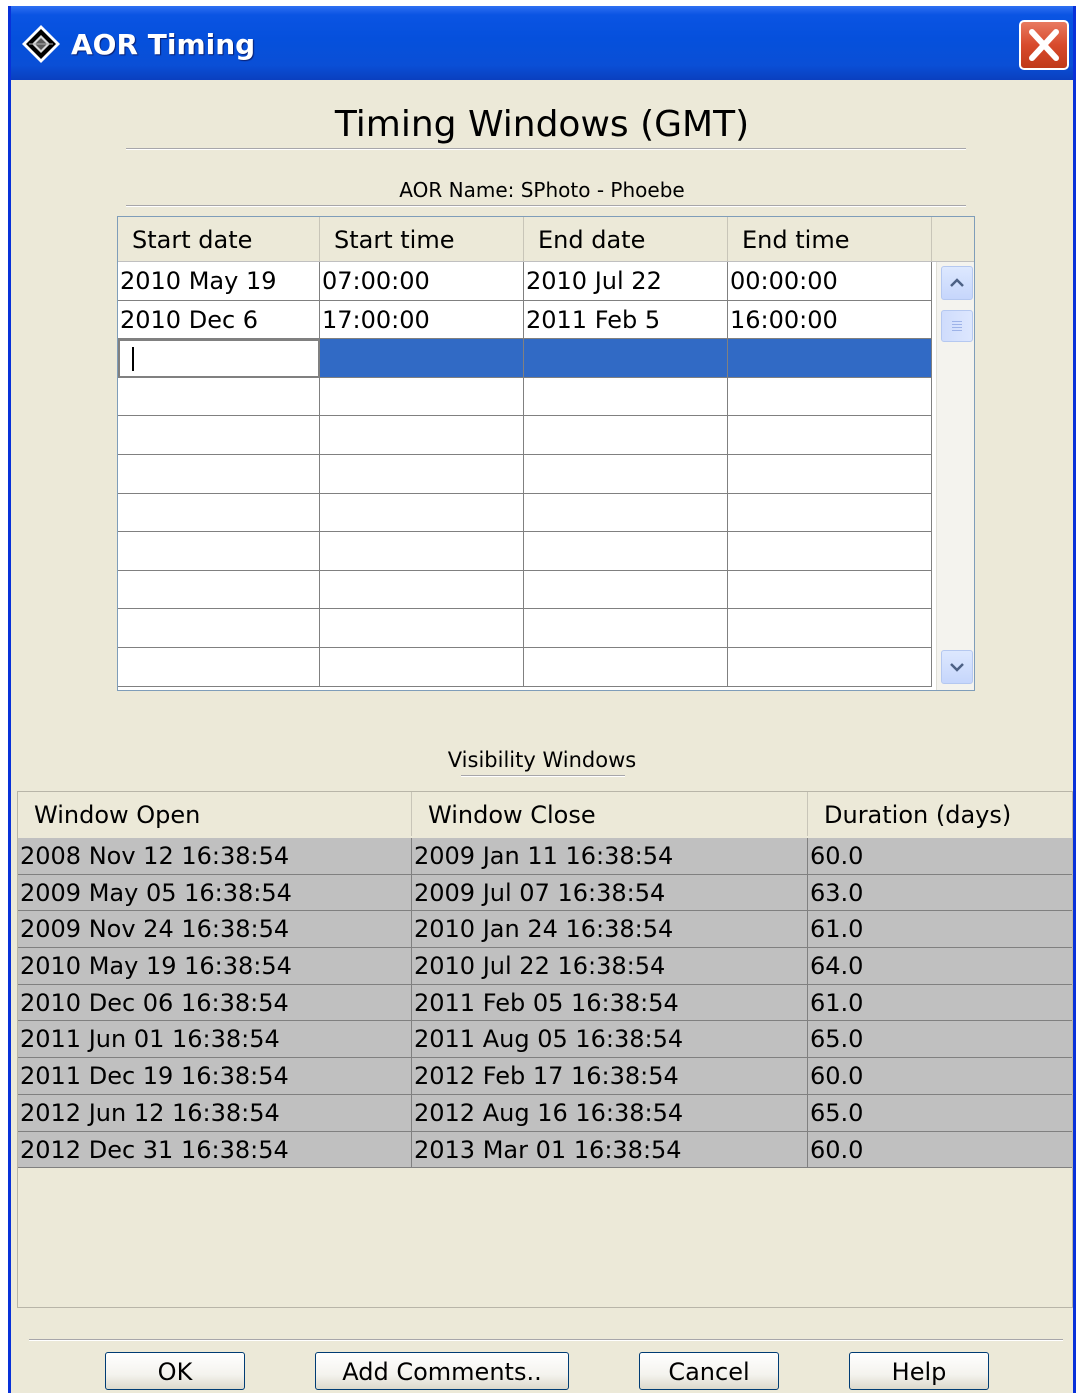 This screenshot has height=1393, width=1077. Describe the element at coordinates (940, 814) in the screenshot. I see `column-header-duration: Duration (days)` at that location.